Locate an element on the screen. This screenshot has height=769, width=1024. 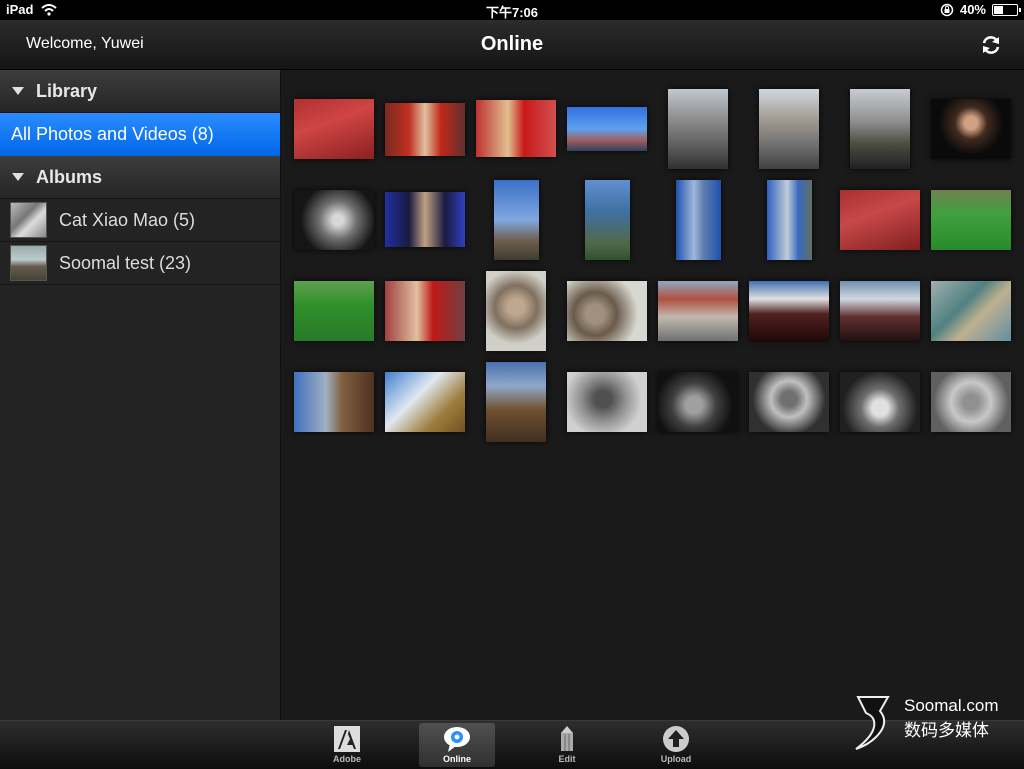
tab-online: Online is located at coordinates (457, 745).